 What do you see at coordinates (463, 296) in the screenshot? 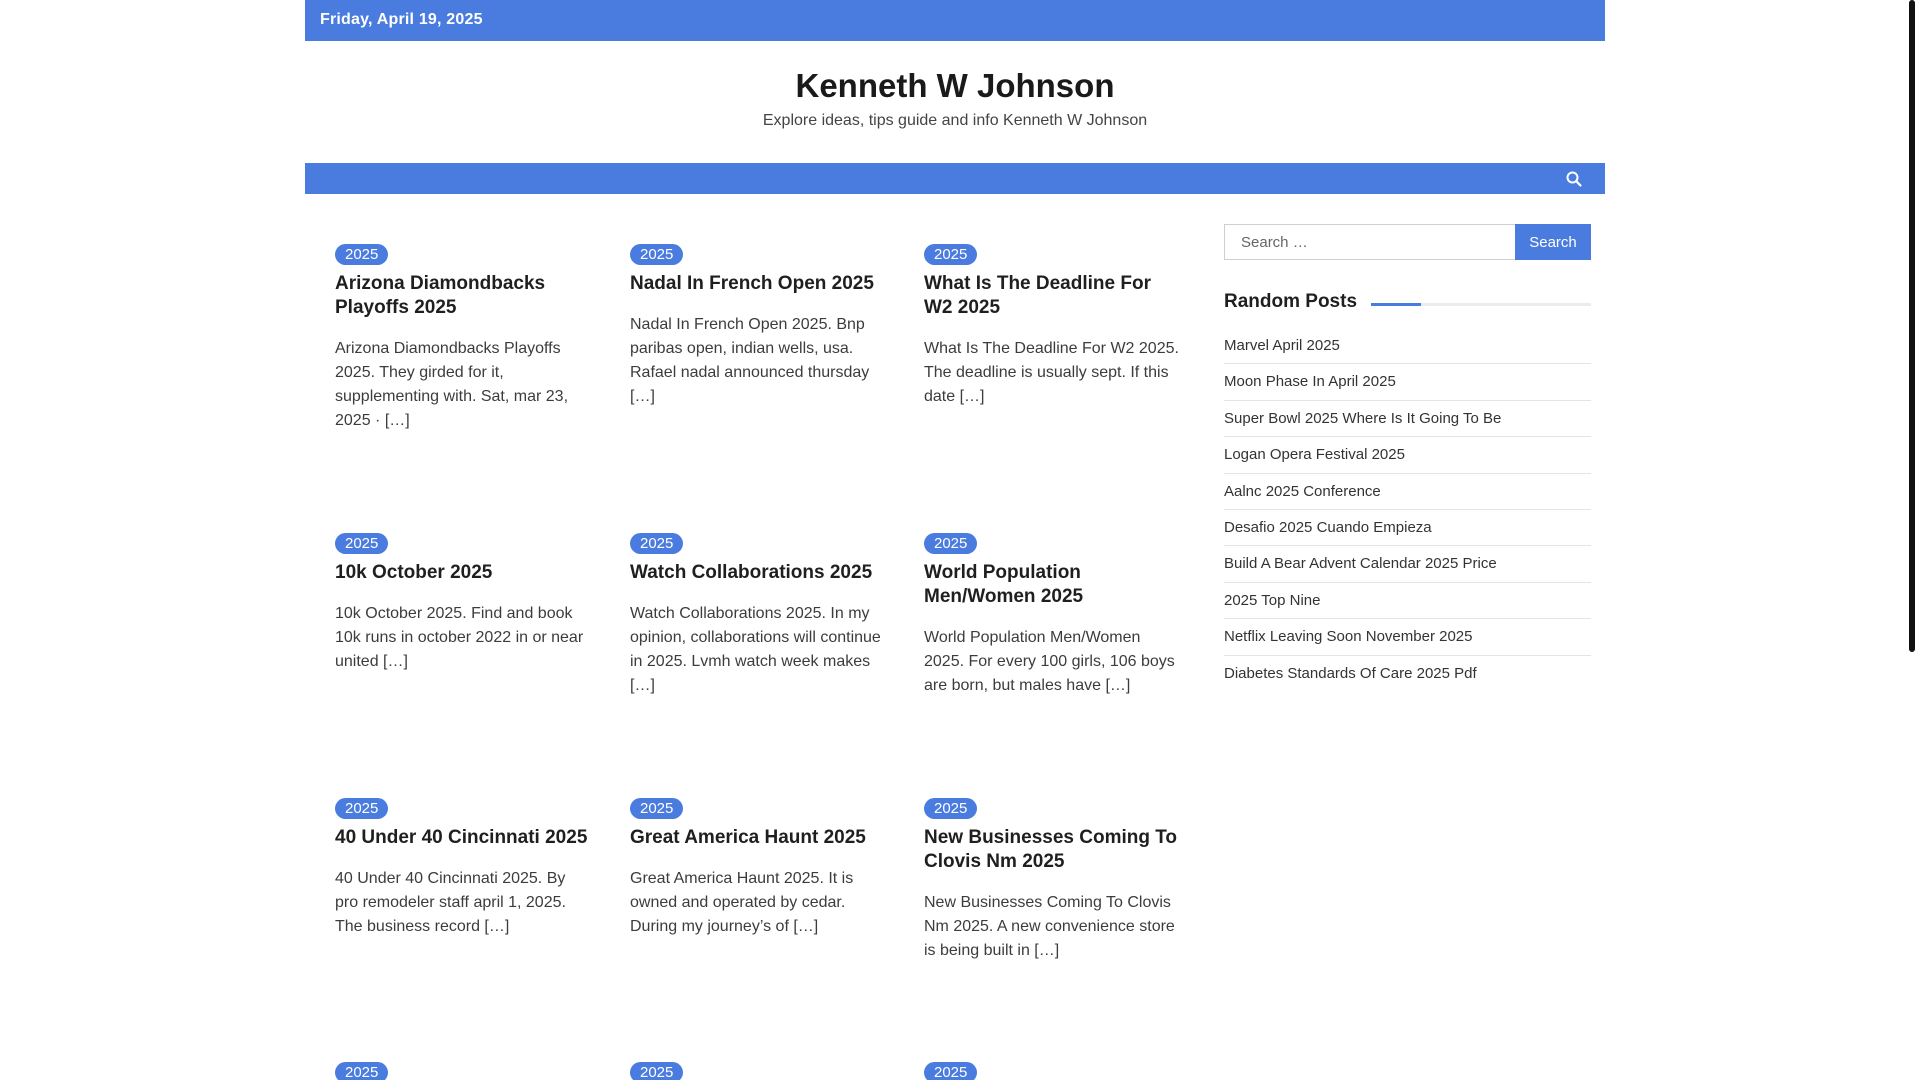
I see `post-title: Arizona Diamondbacks Playoffs 2025` at bounding box center [463, 296].